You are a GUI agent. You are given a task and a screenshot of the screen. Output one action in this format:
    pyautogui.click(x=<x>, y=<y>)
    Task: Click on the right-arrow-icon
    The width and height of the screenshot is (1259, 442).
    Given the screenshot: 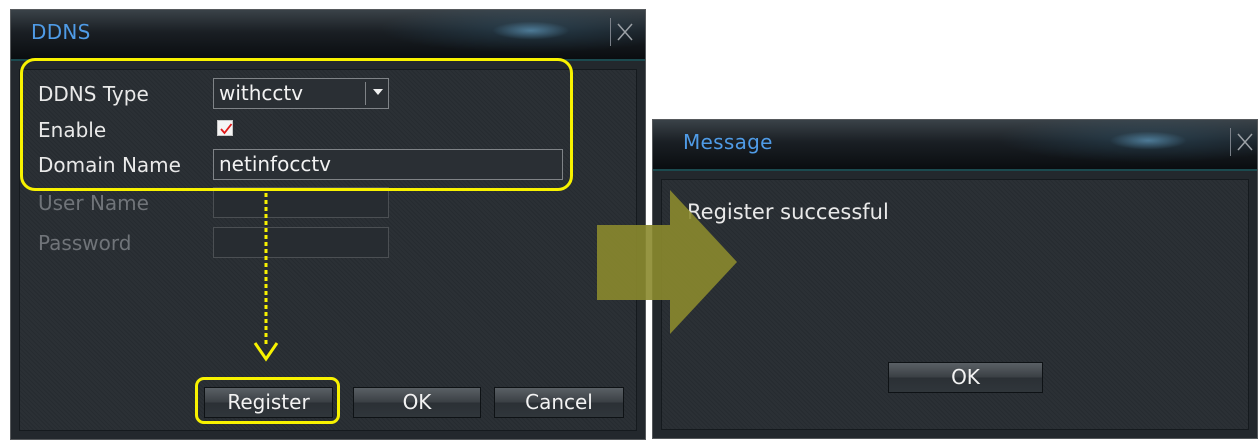 What is the action you would take?
    pyautogui.click(x=667, y=262)
    